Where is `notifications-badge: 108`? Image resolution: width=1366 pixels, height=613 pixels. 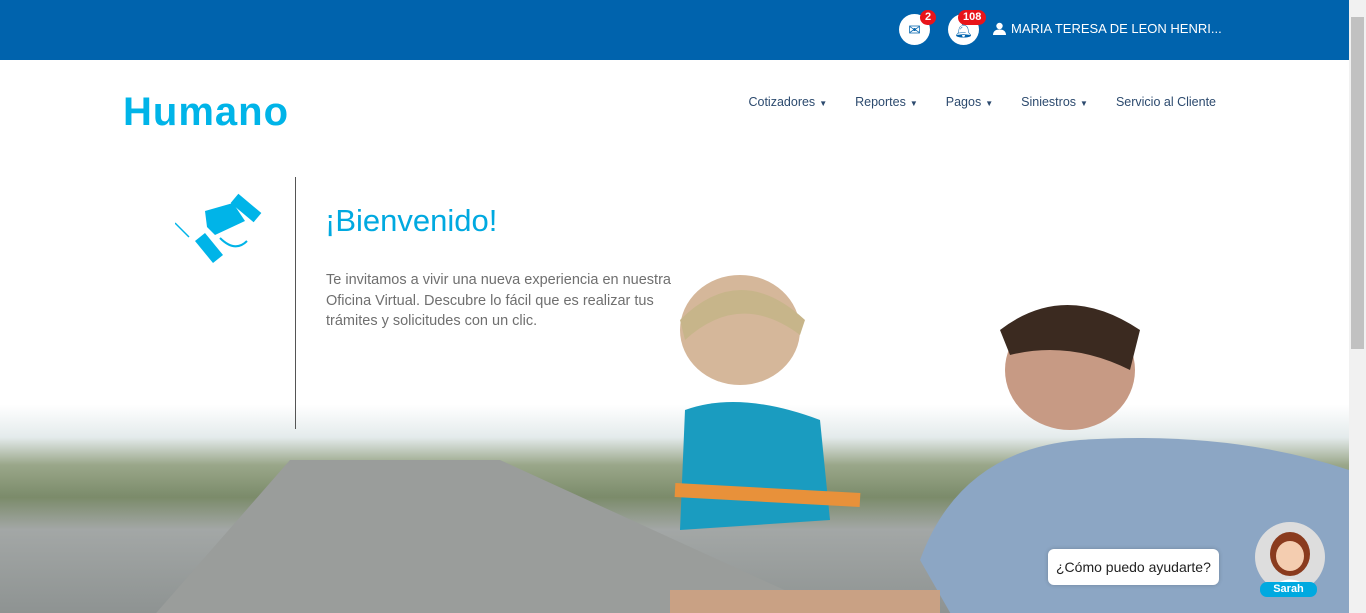
notifications-badge: 108 is located at coordinates (972, 17).